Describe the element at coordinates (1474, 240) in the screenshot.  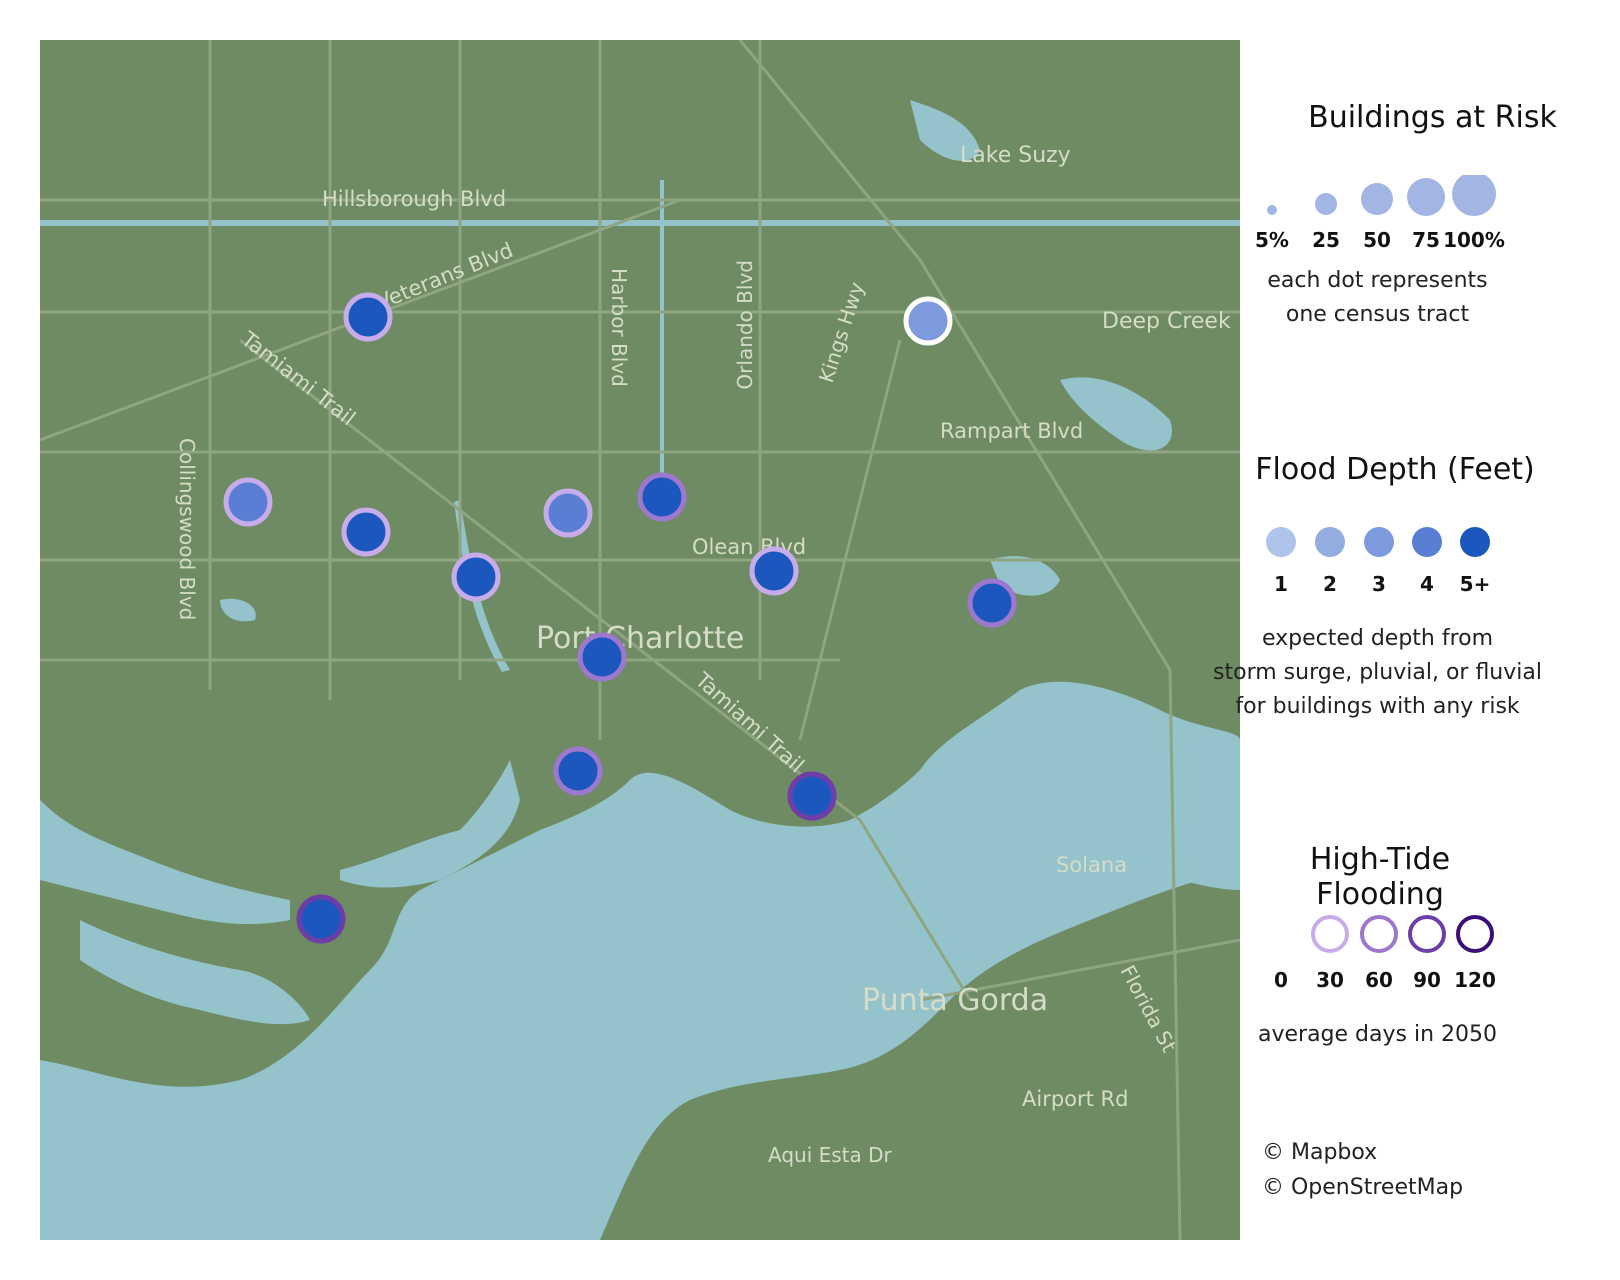
I see `size-label-100: 100%` at that location.